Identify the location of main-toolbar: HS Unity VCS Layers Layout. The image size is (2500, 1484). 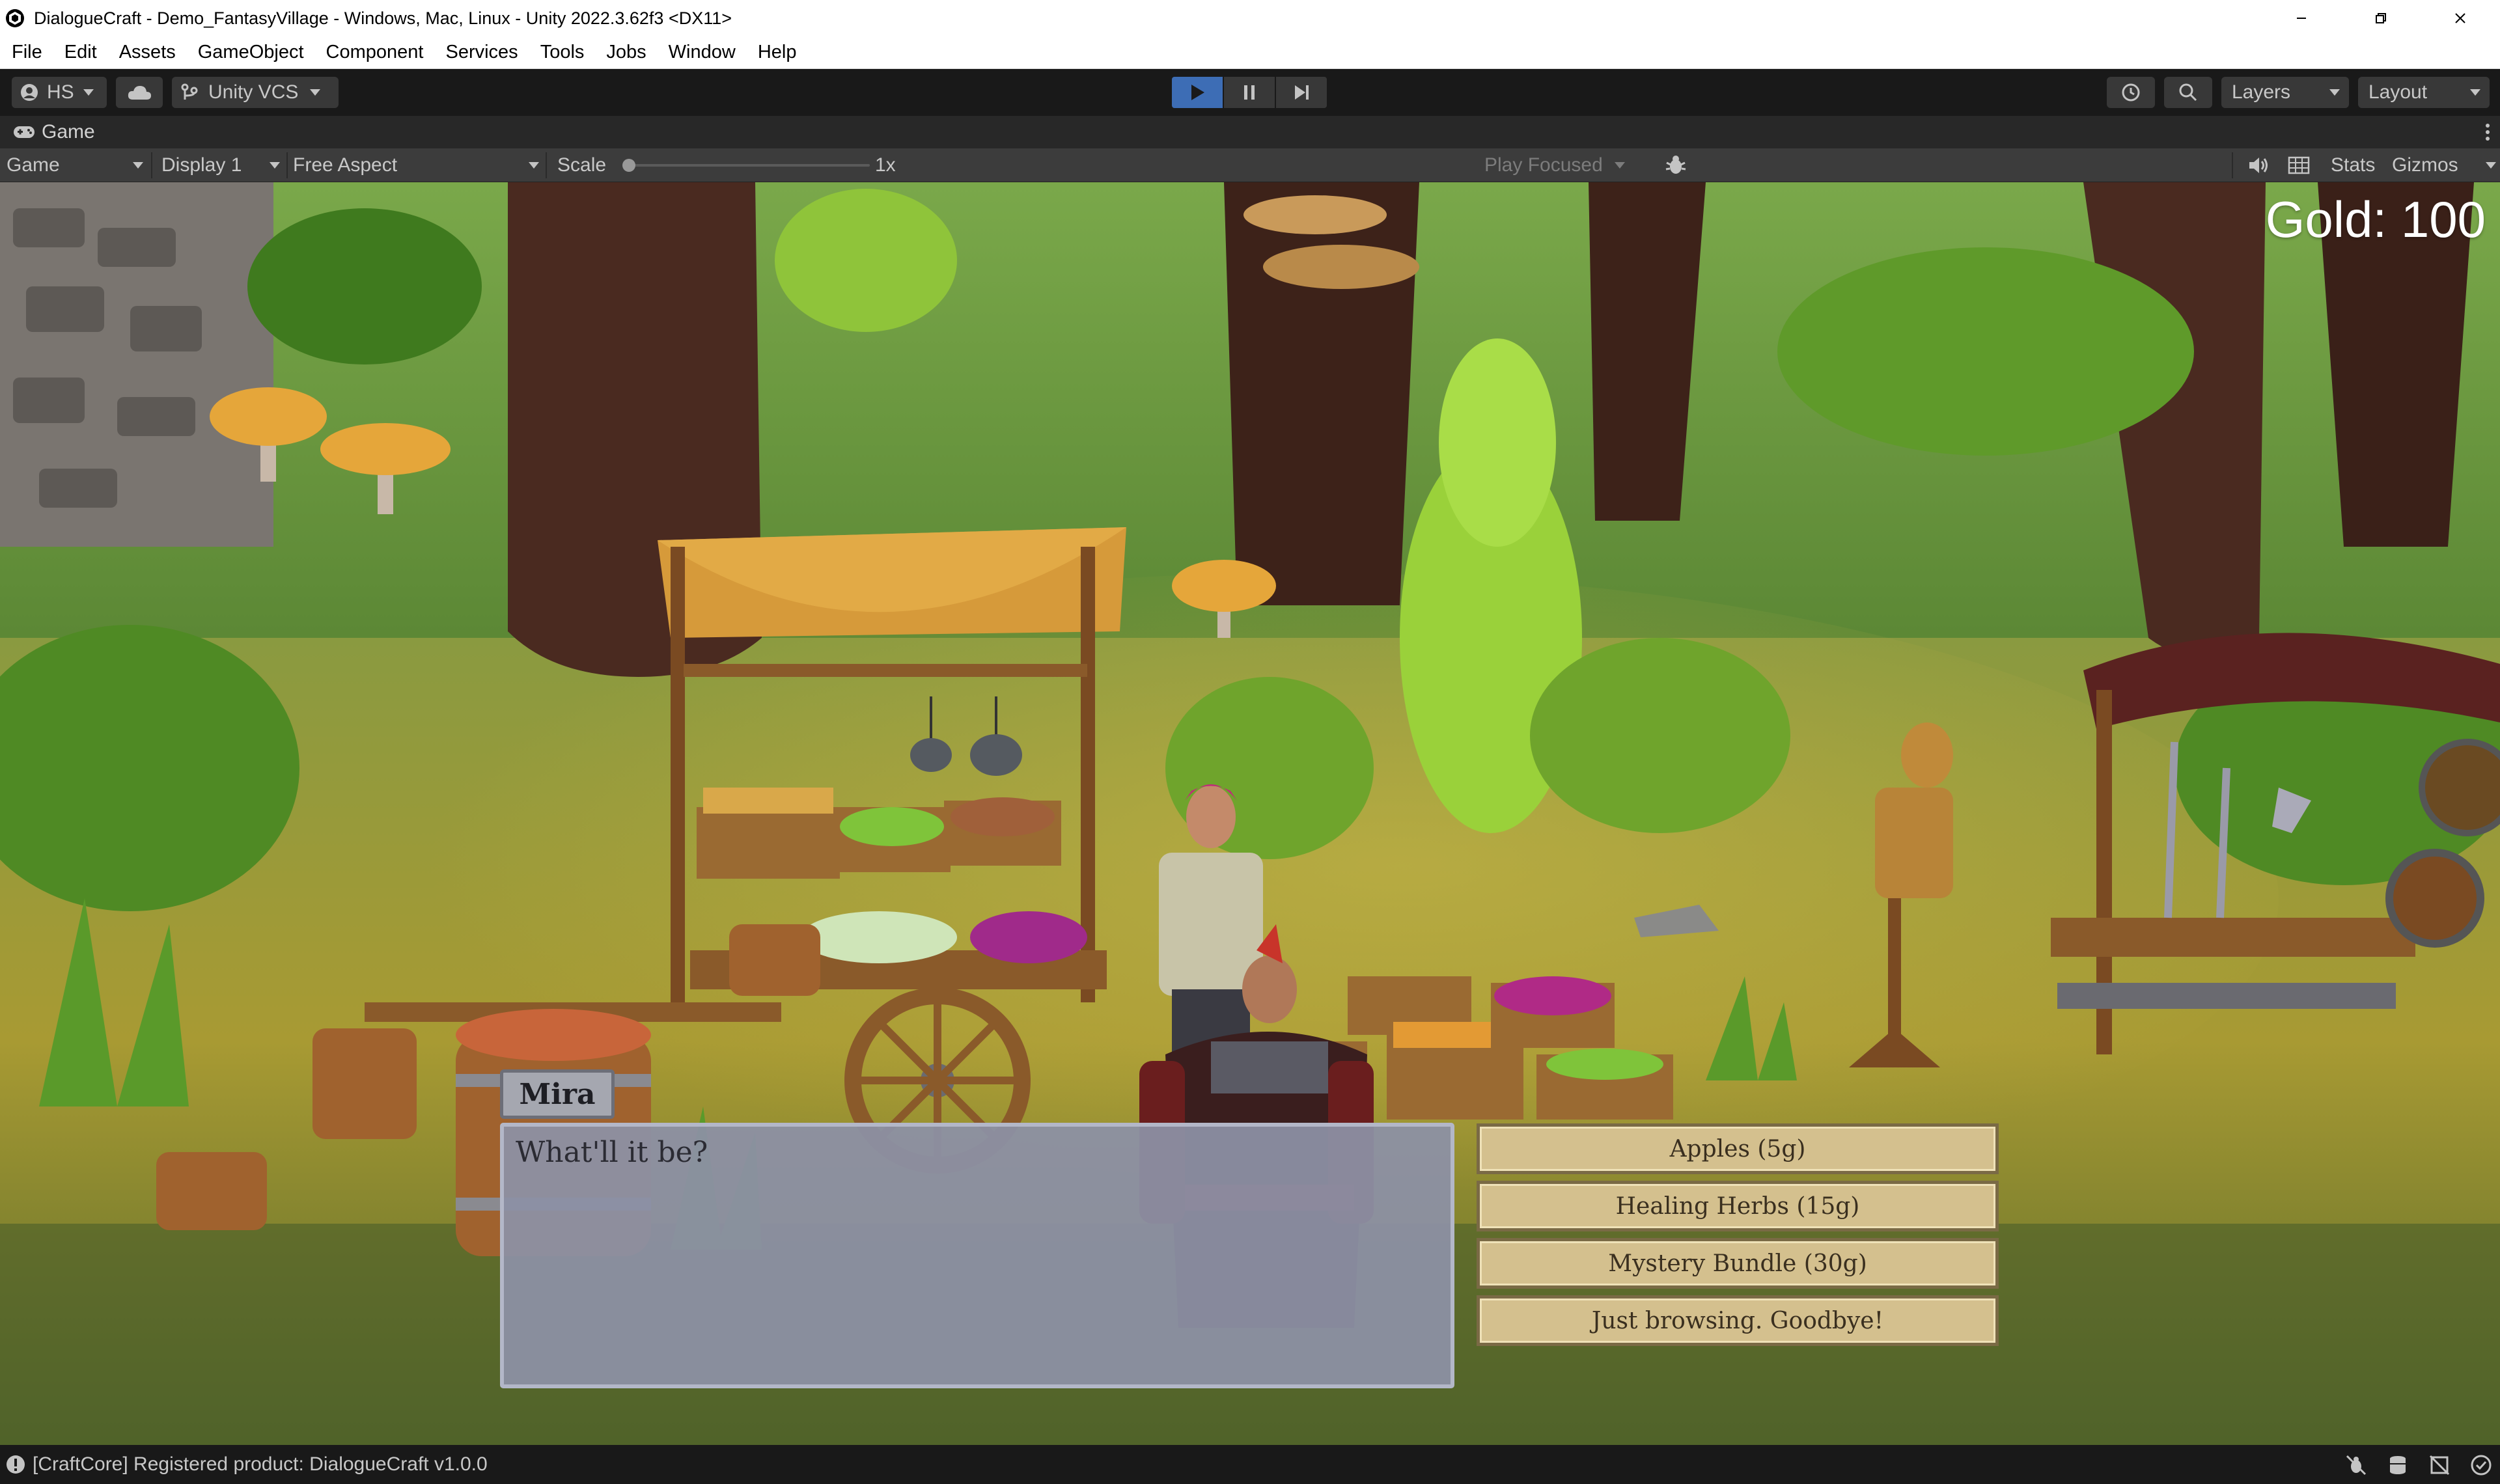
(1250, 92).